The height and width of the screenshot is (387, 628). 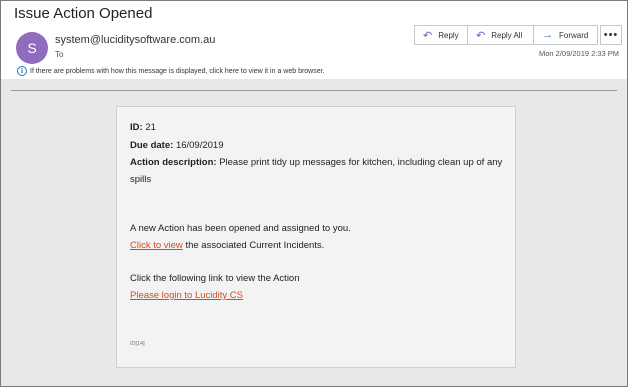 I want to click on click-to-view-link: Click to view, so click(x=156, y=245).